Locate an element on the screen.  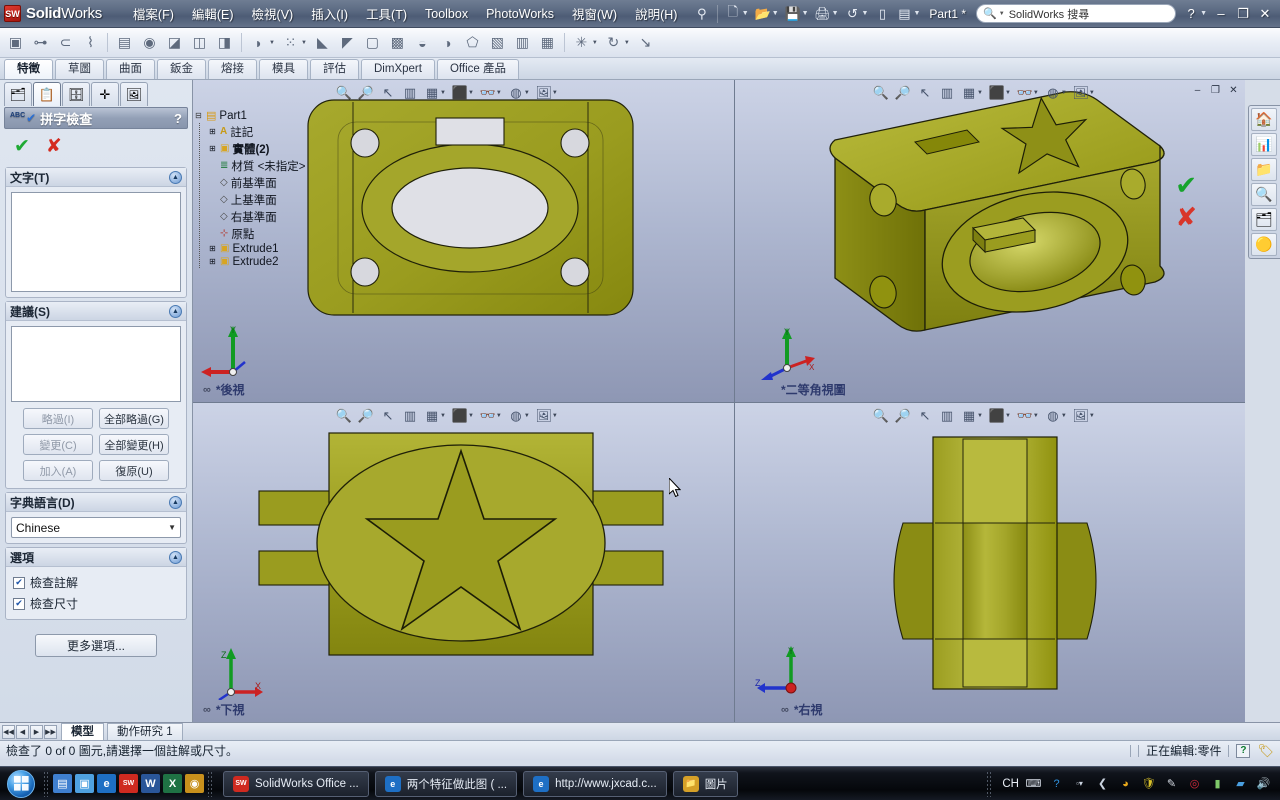
zoom-previous-icon: ↖ is located at coordinates (388, 93).